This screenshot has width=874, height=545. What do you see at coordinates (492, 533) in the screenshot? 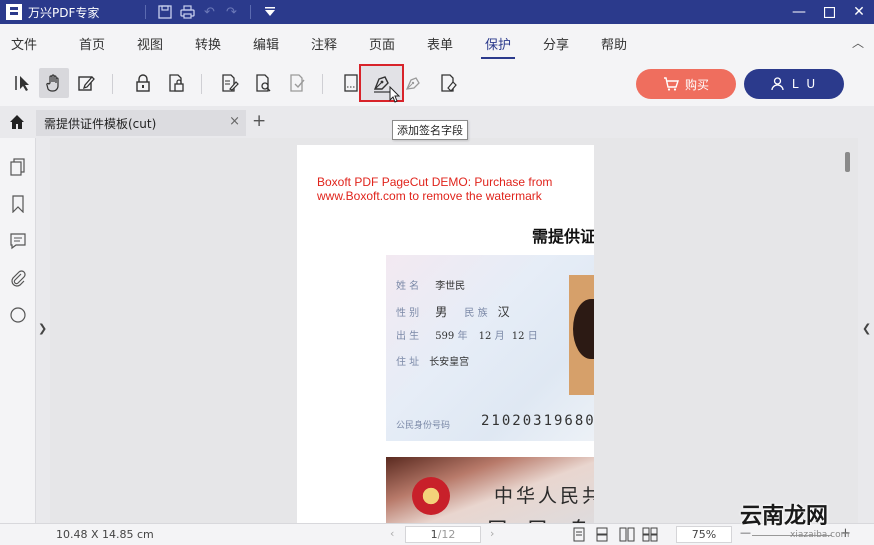
I see `next-page-icon: ›` at bounding box center [492, 533].